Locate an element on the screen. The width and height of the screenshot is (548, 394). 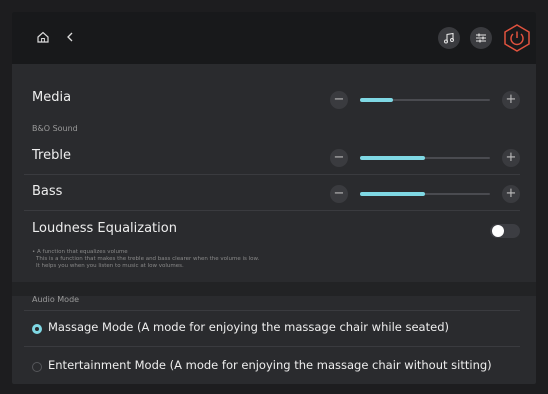
bo-sound-section-label: B&O Sound is located at coordinates (55, 128).